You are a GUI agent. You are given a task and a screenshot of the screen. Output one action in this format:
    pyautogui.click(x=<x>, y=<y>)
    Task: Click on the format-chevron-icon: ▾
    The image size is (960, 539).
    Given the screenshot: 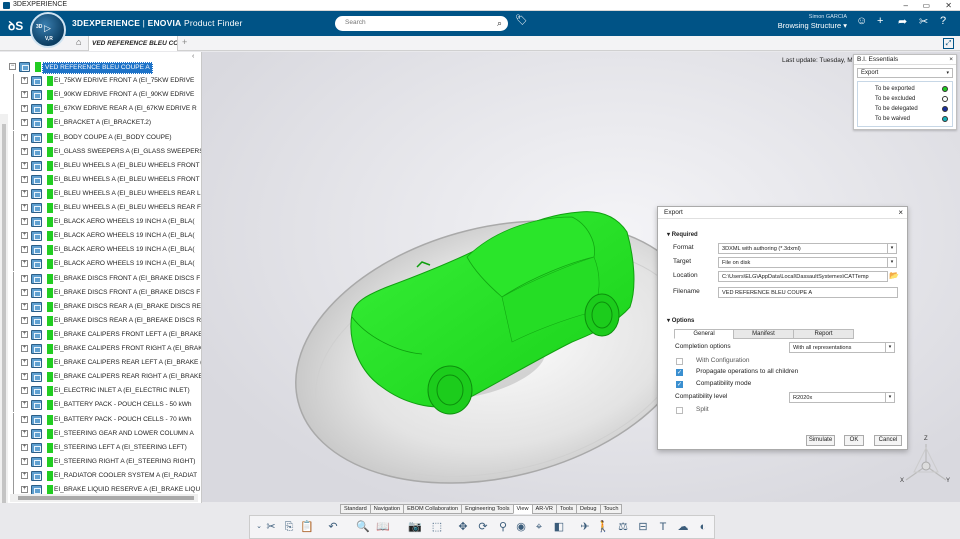 What is the action you would take?
    pyautogui.click(x=892, y=248)
    